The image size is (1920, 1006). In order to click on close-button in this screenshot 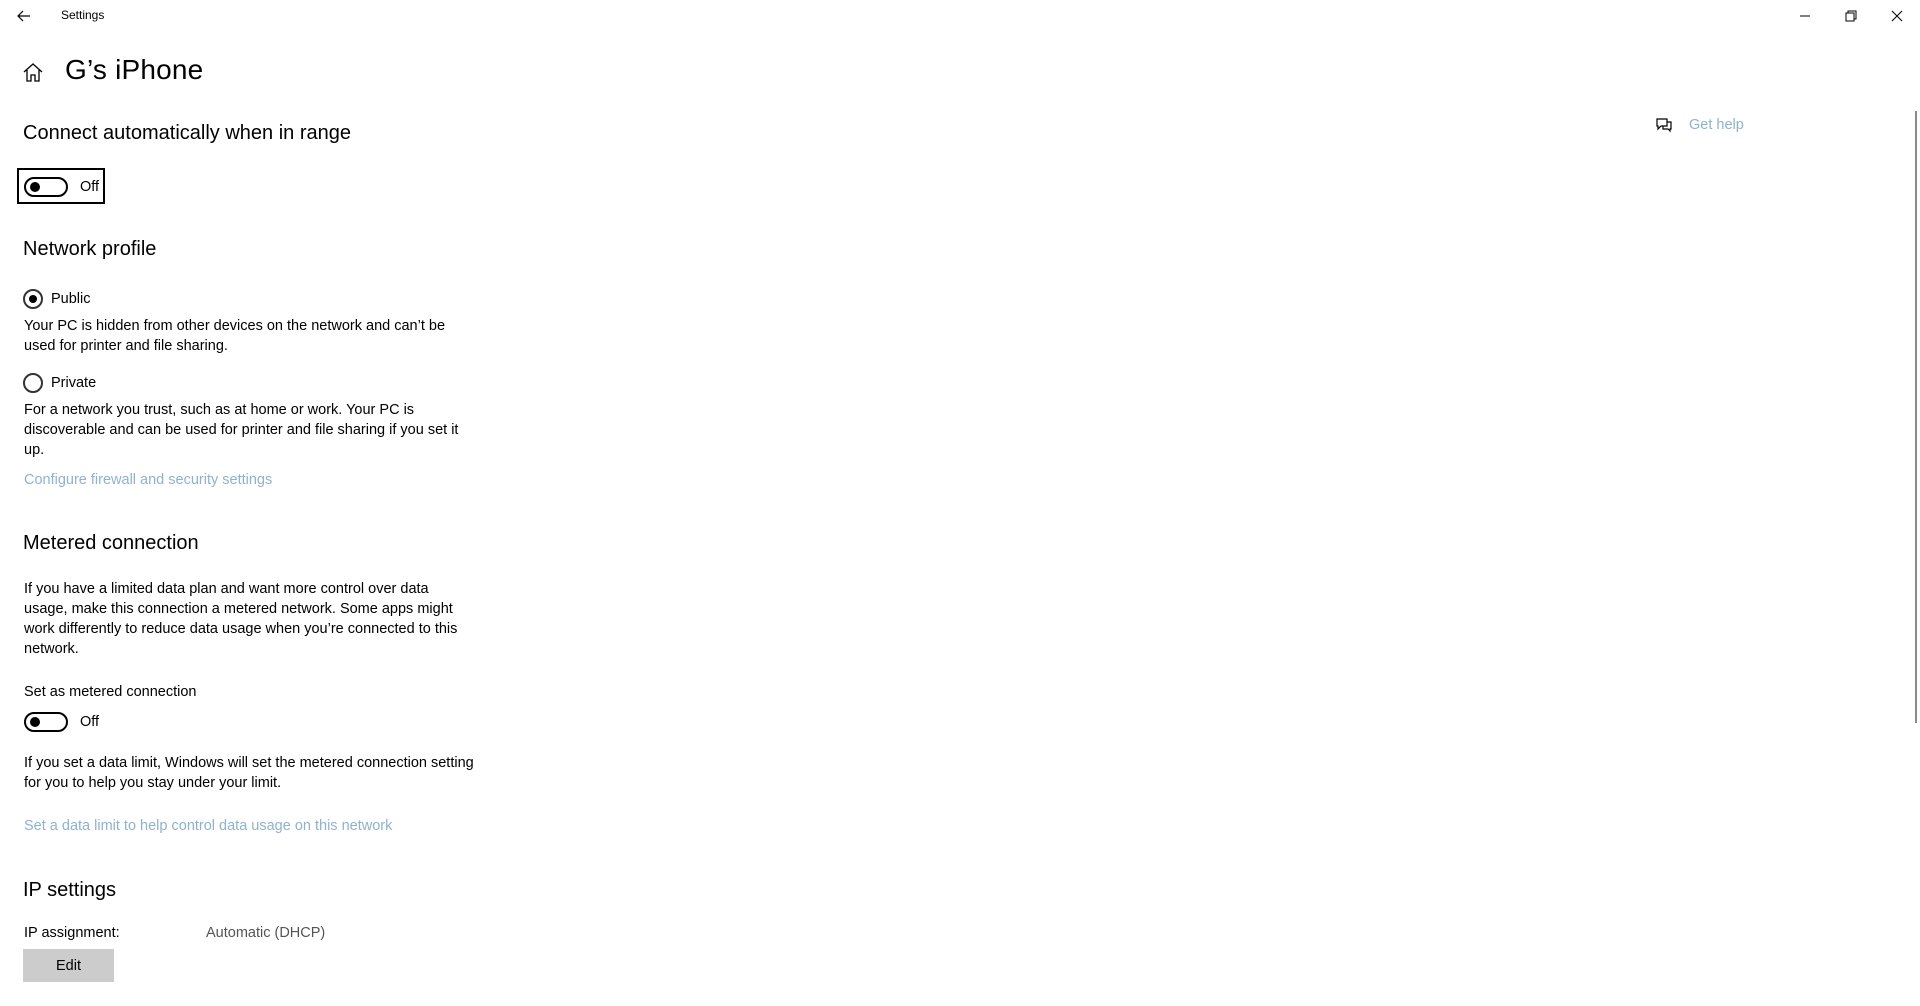, I will do `click(1897, 16)`.